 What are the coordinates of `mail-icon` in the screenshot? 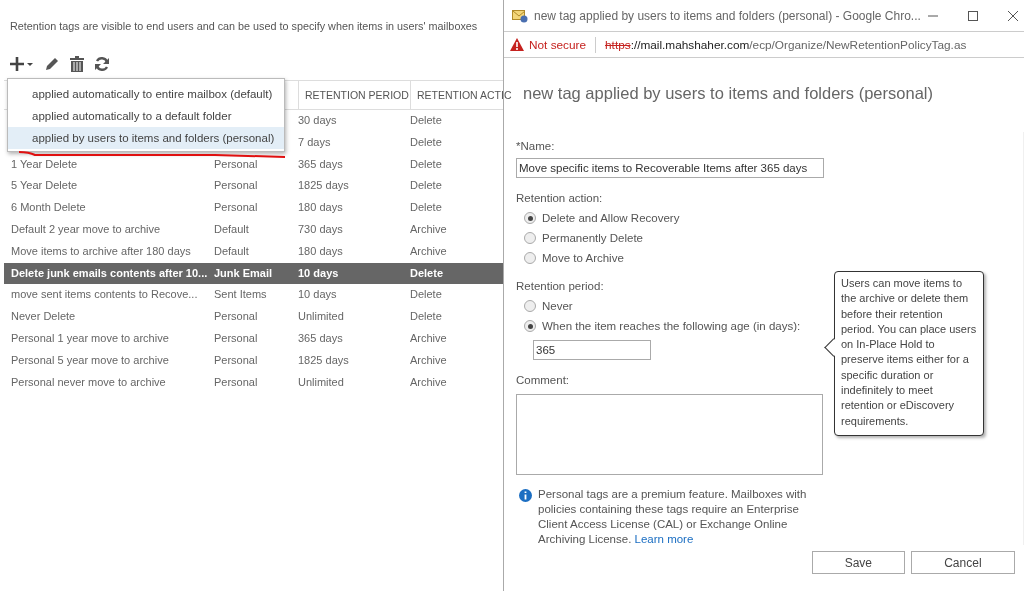 It's located at (520, 15).